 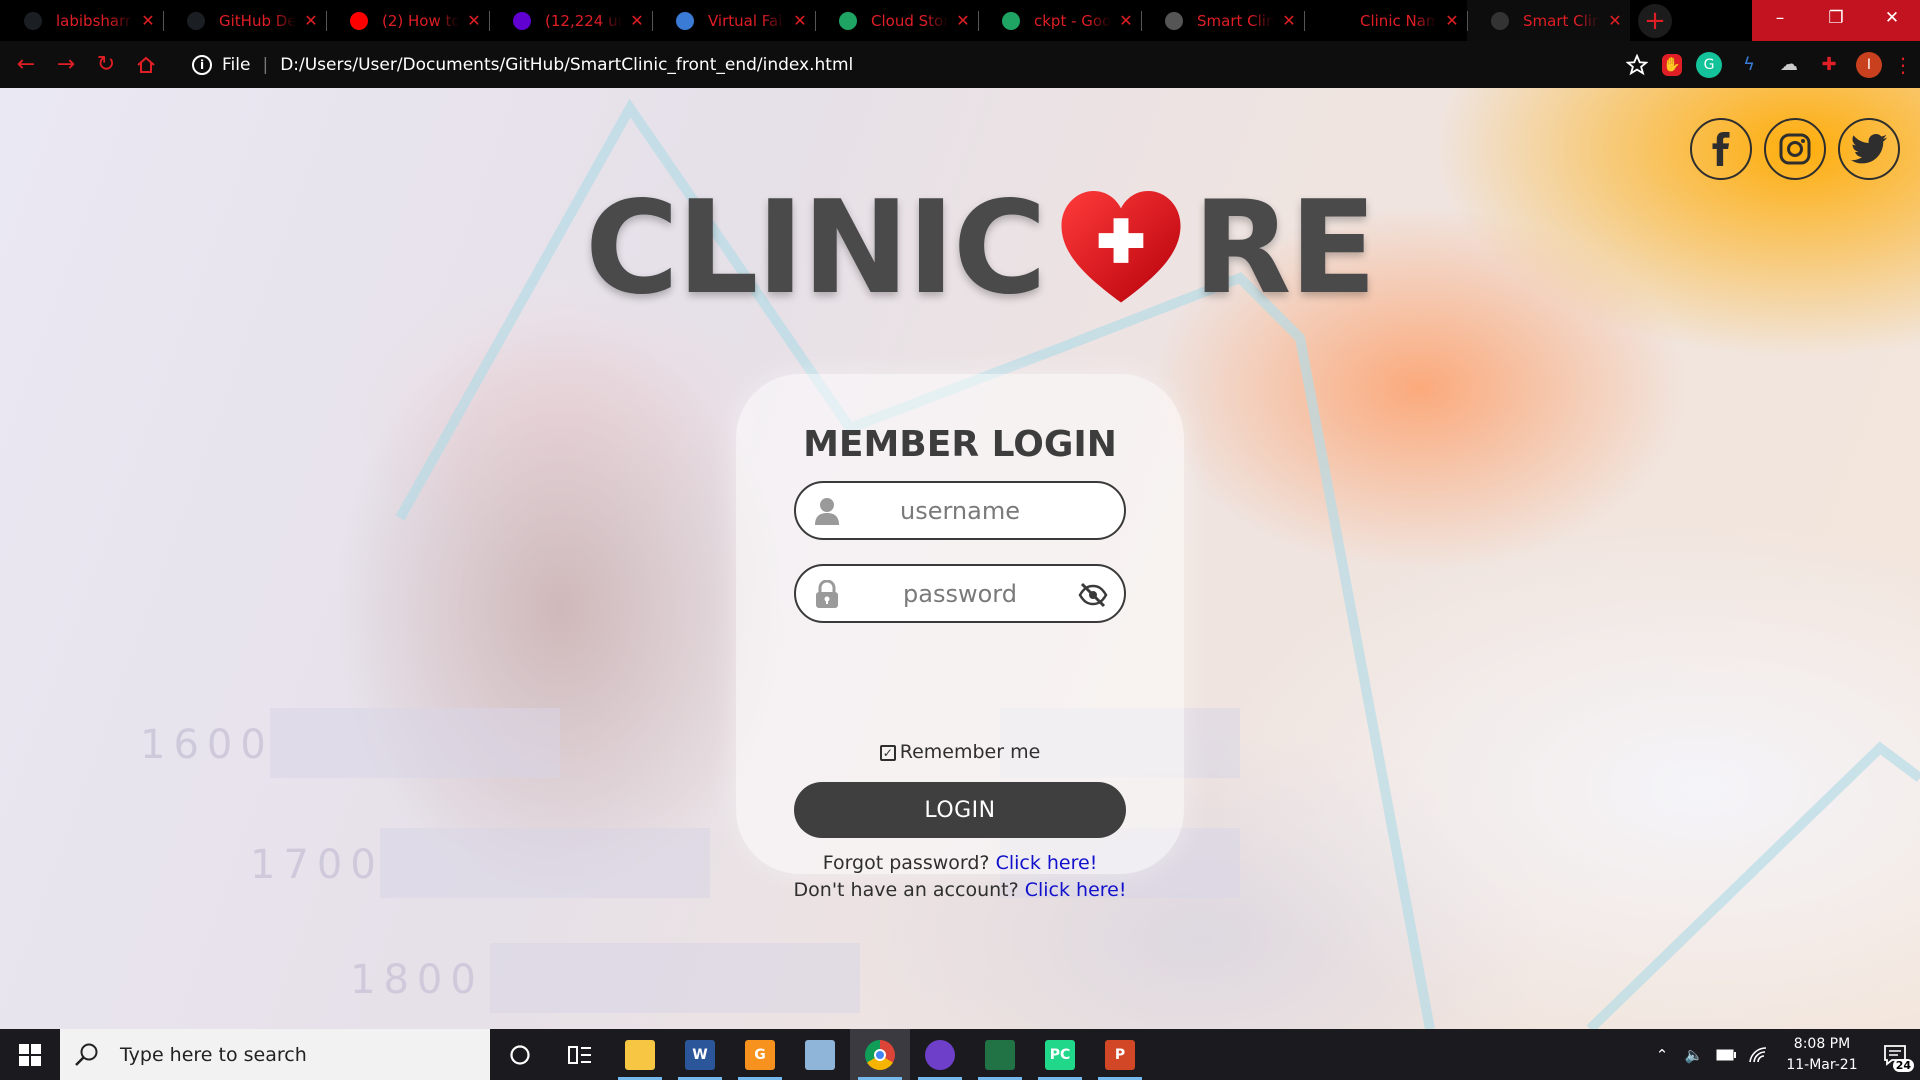 What do you see at coordinates (1709, 64) in the screenshot?
I see `grammarly-extension-icon: G` at bounding box center [1709, 64].